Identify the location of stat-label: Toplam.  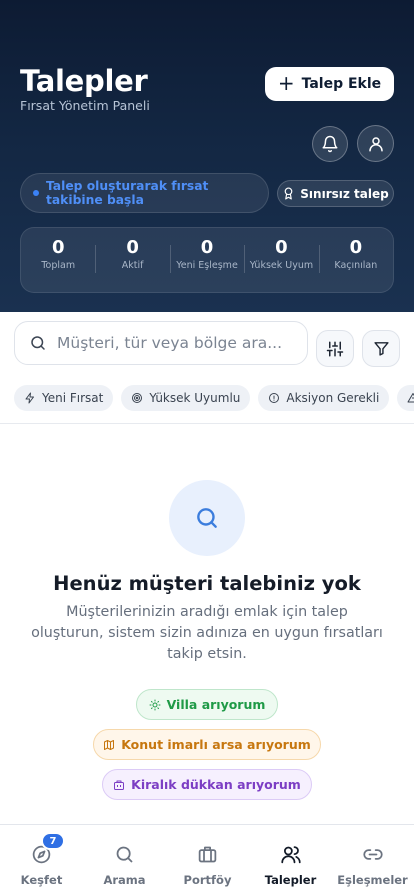
(58, 265).